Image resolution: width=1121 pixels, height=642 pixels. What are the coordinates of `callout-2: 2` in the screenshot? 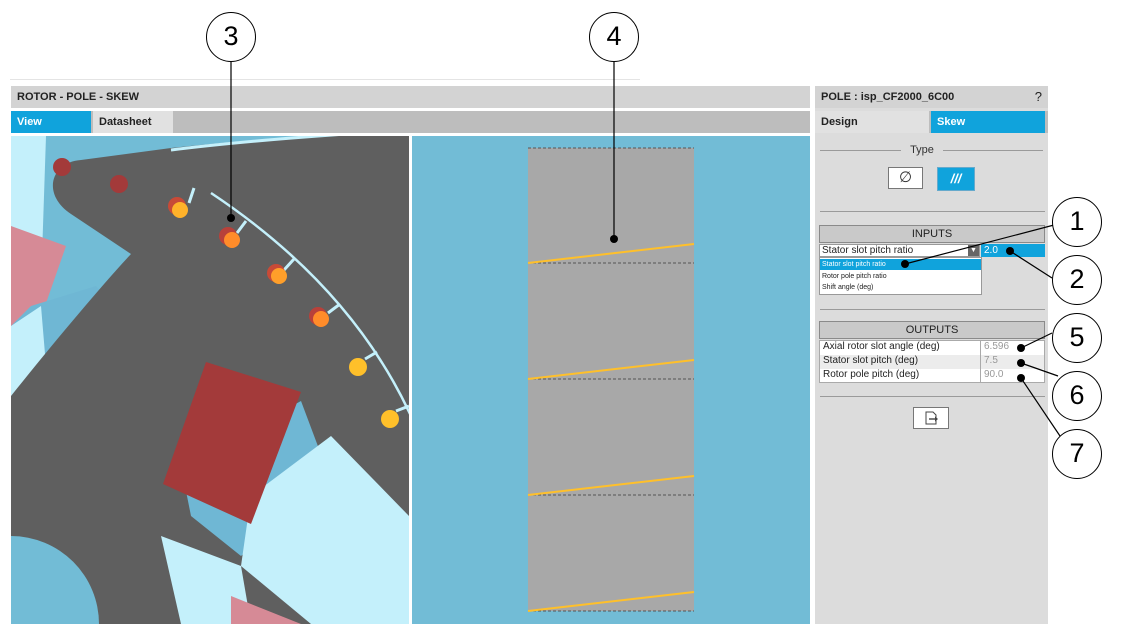 It's located at (1077, 280).